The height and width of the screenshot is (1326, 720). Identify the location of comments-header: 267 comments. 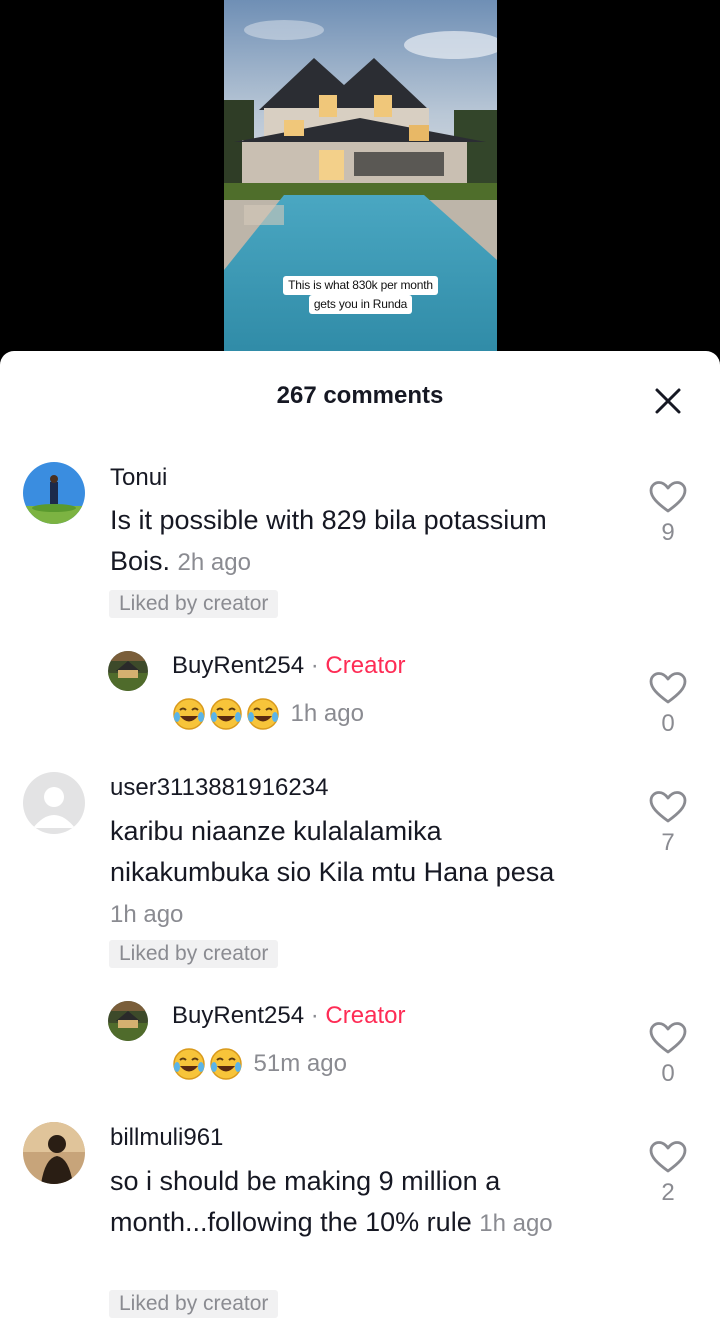
(360, 399).